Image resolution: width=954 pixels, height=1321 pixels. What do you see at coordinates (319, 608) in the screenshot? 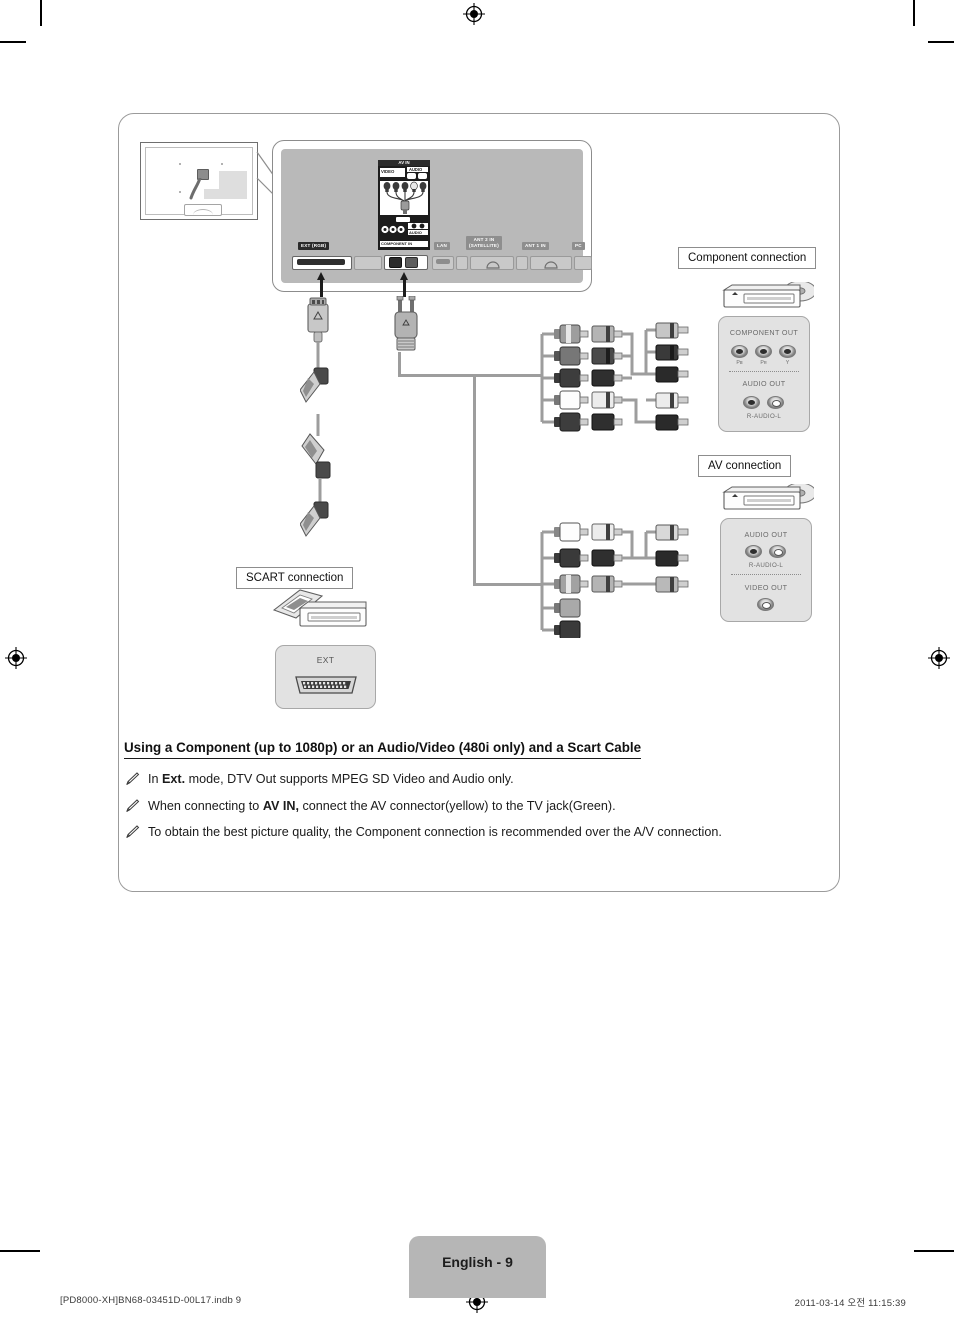
I see `scart-device-icon` at bounding box center [319, 608].